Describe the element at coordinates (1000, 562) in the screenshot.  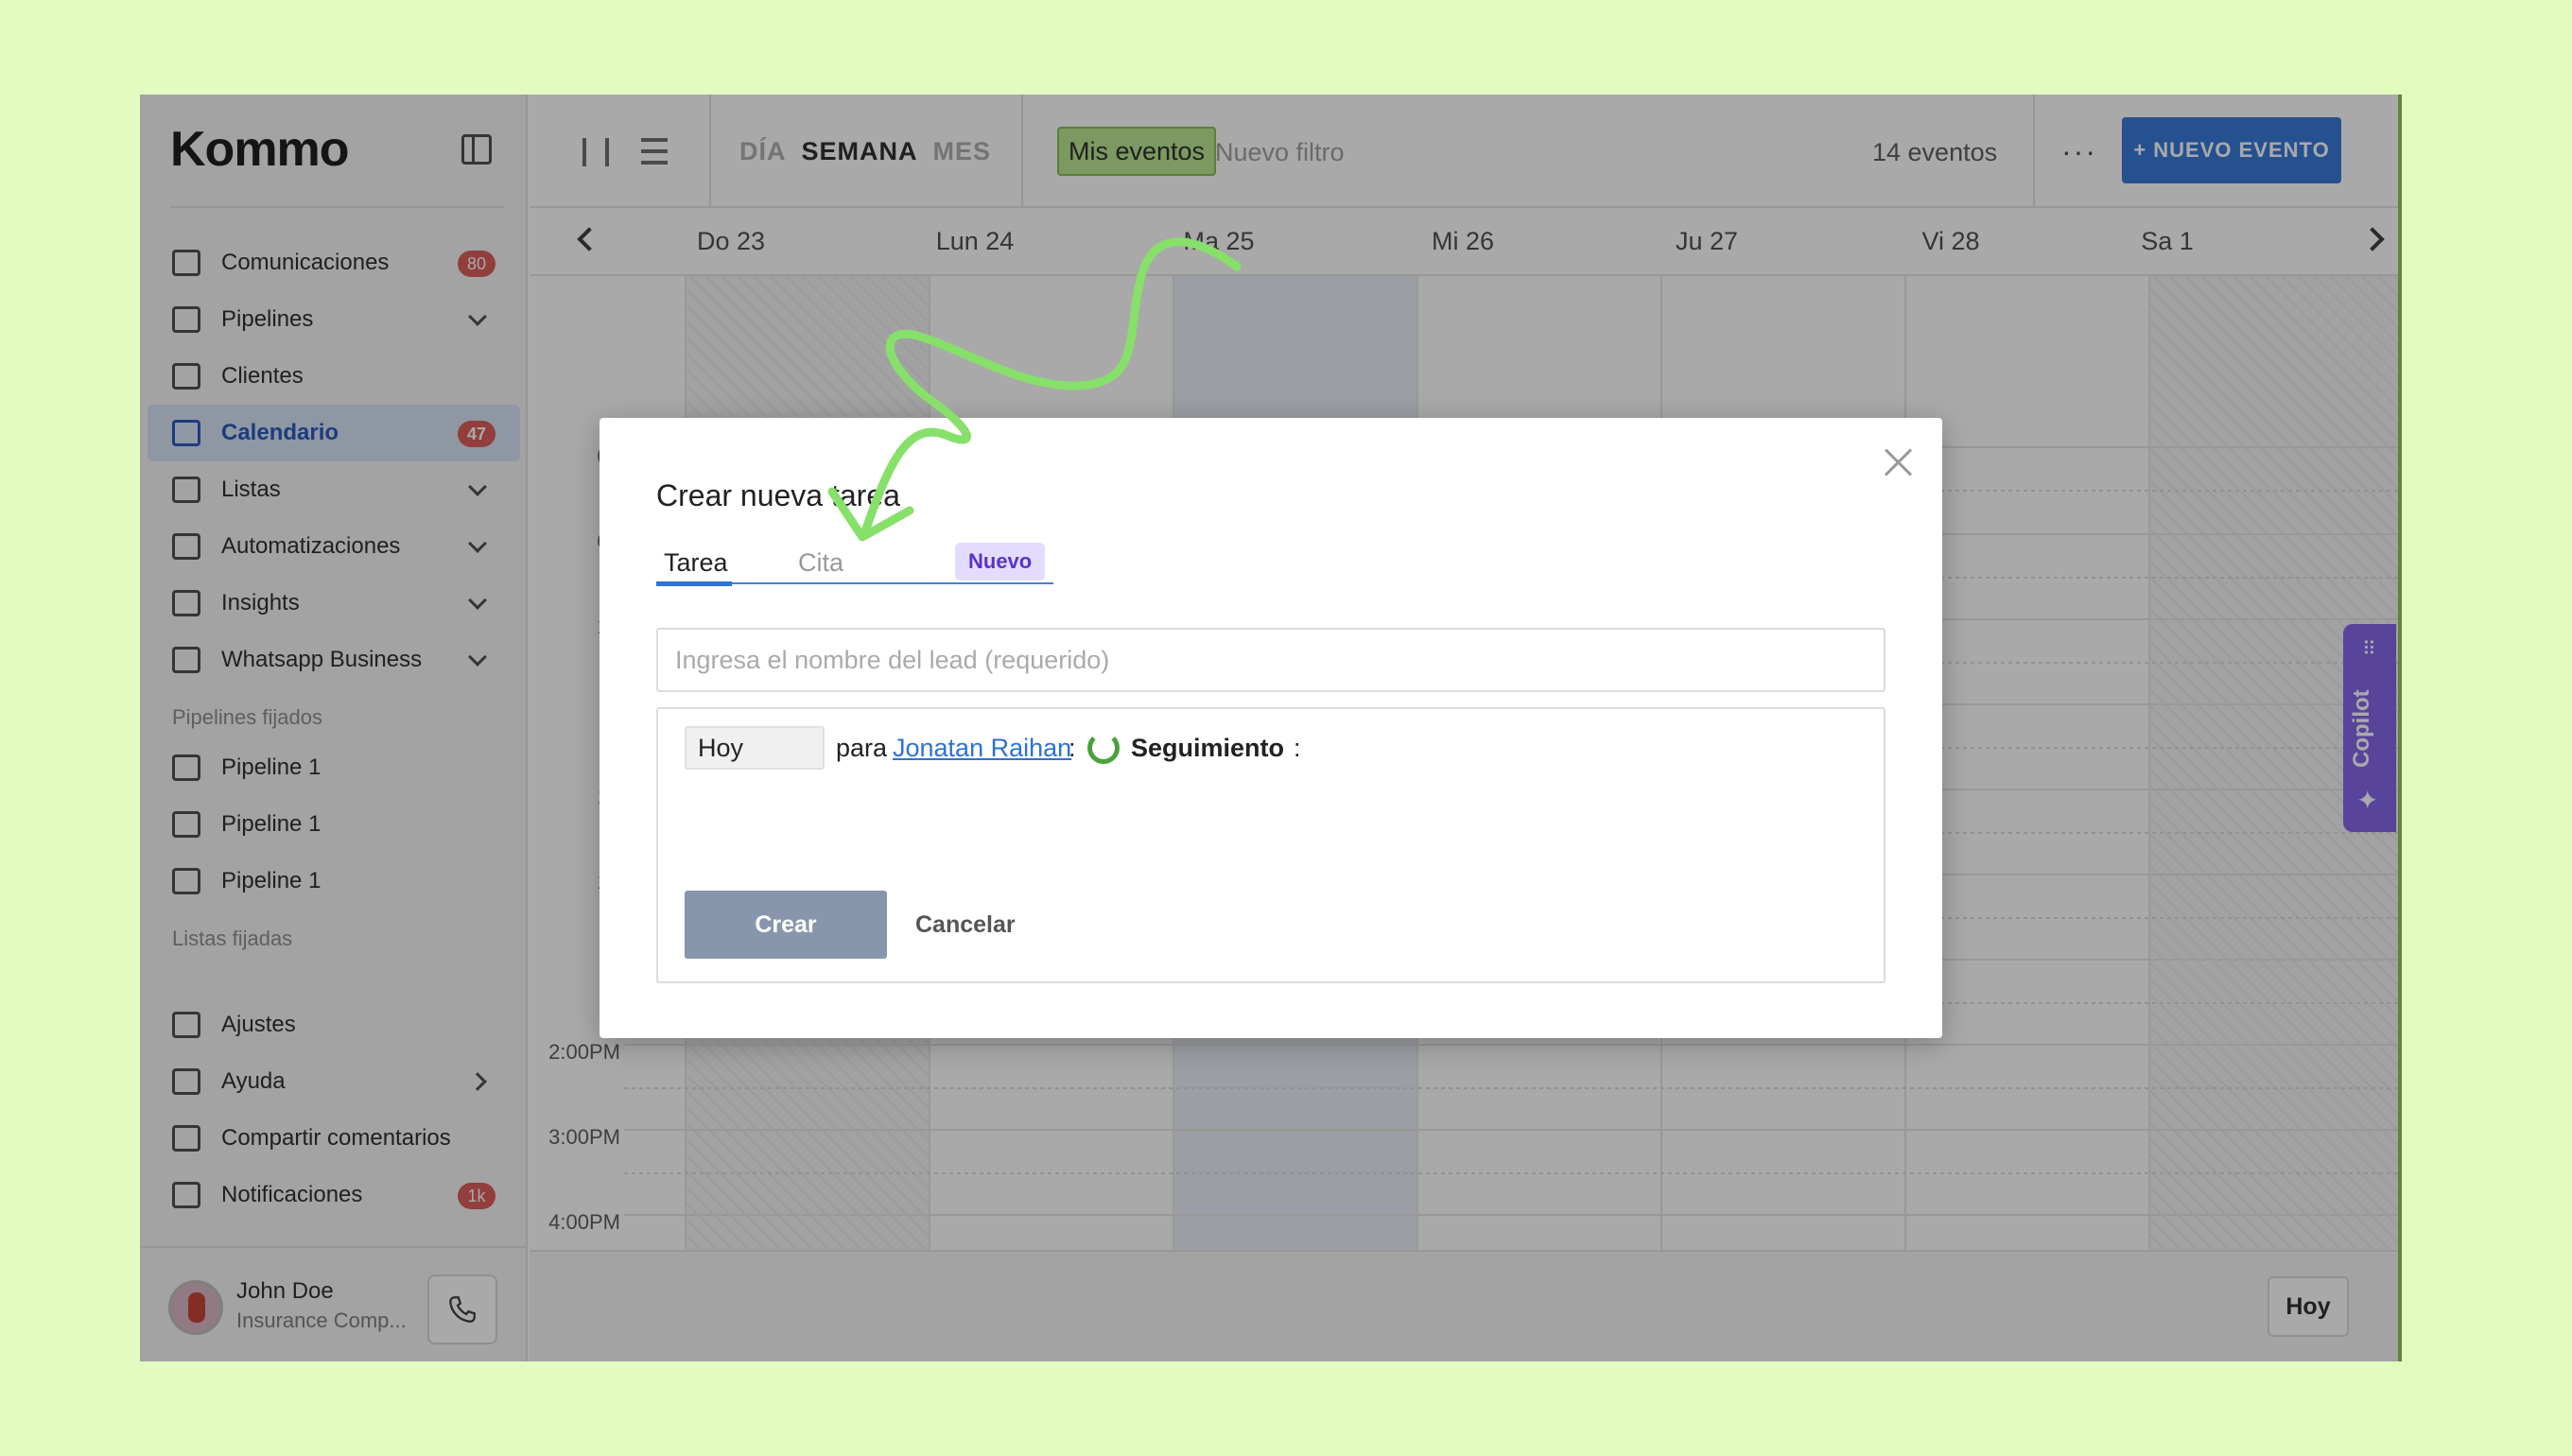
I see `new-badge: Nuevo` at that location.